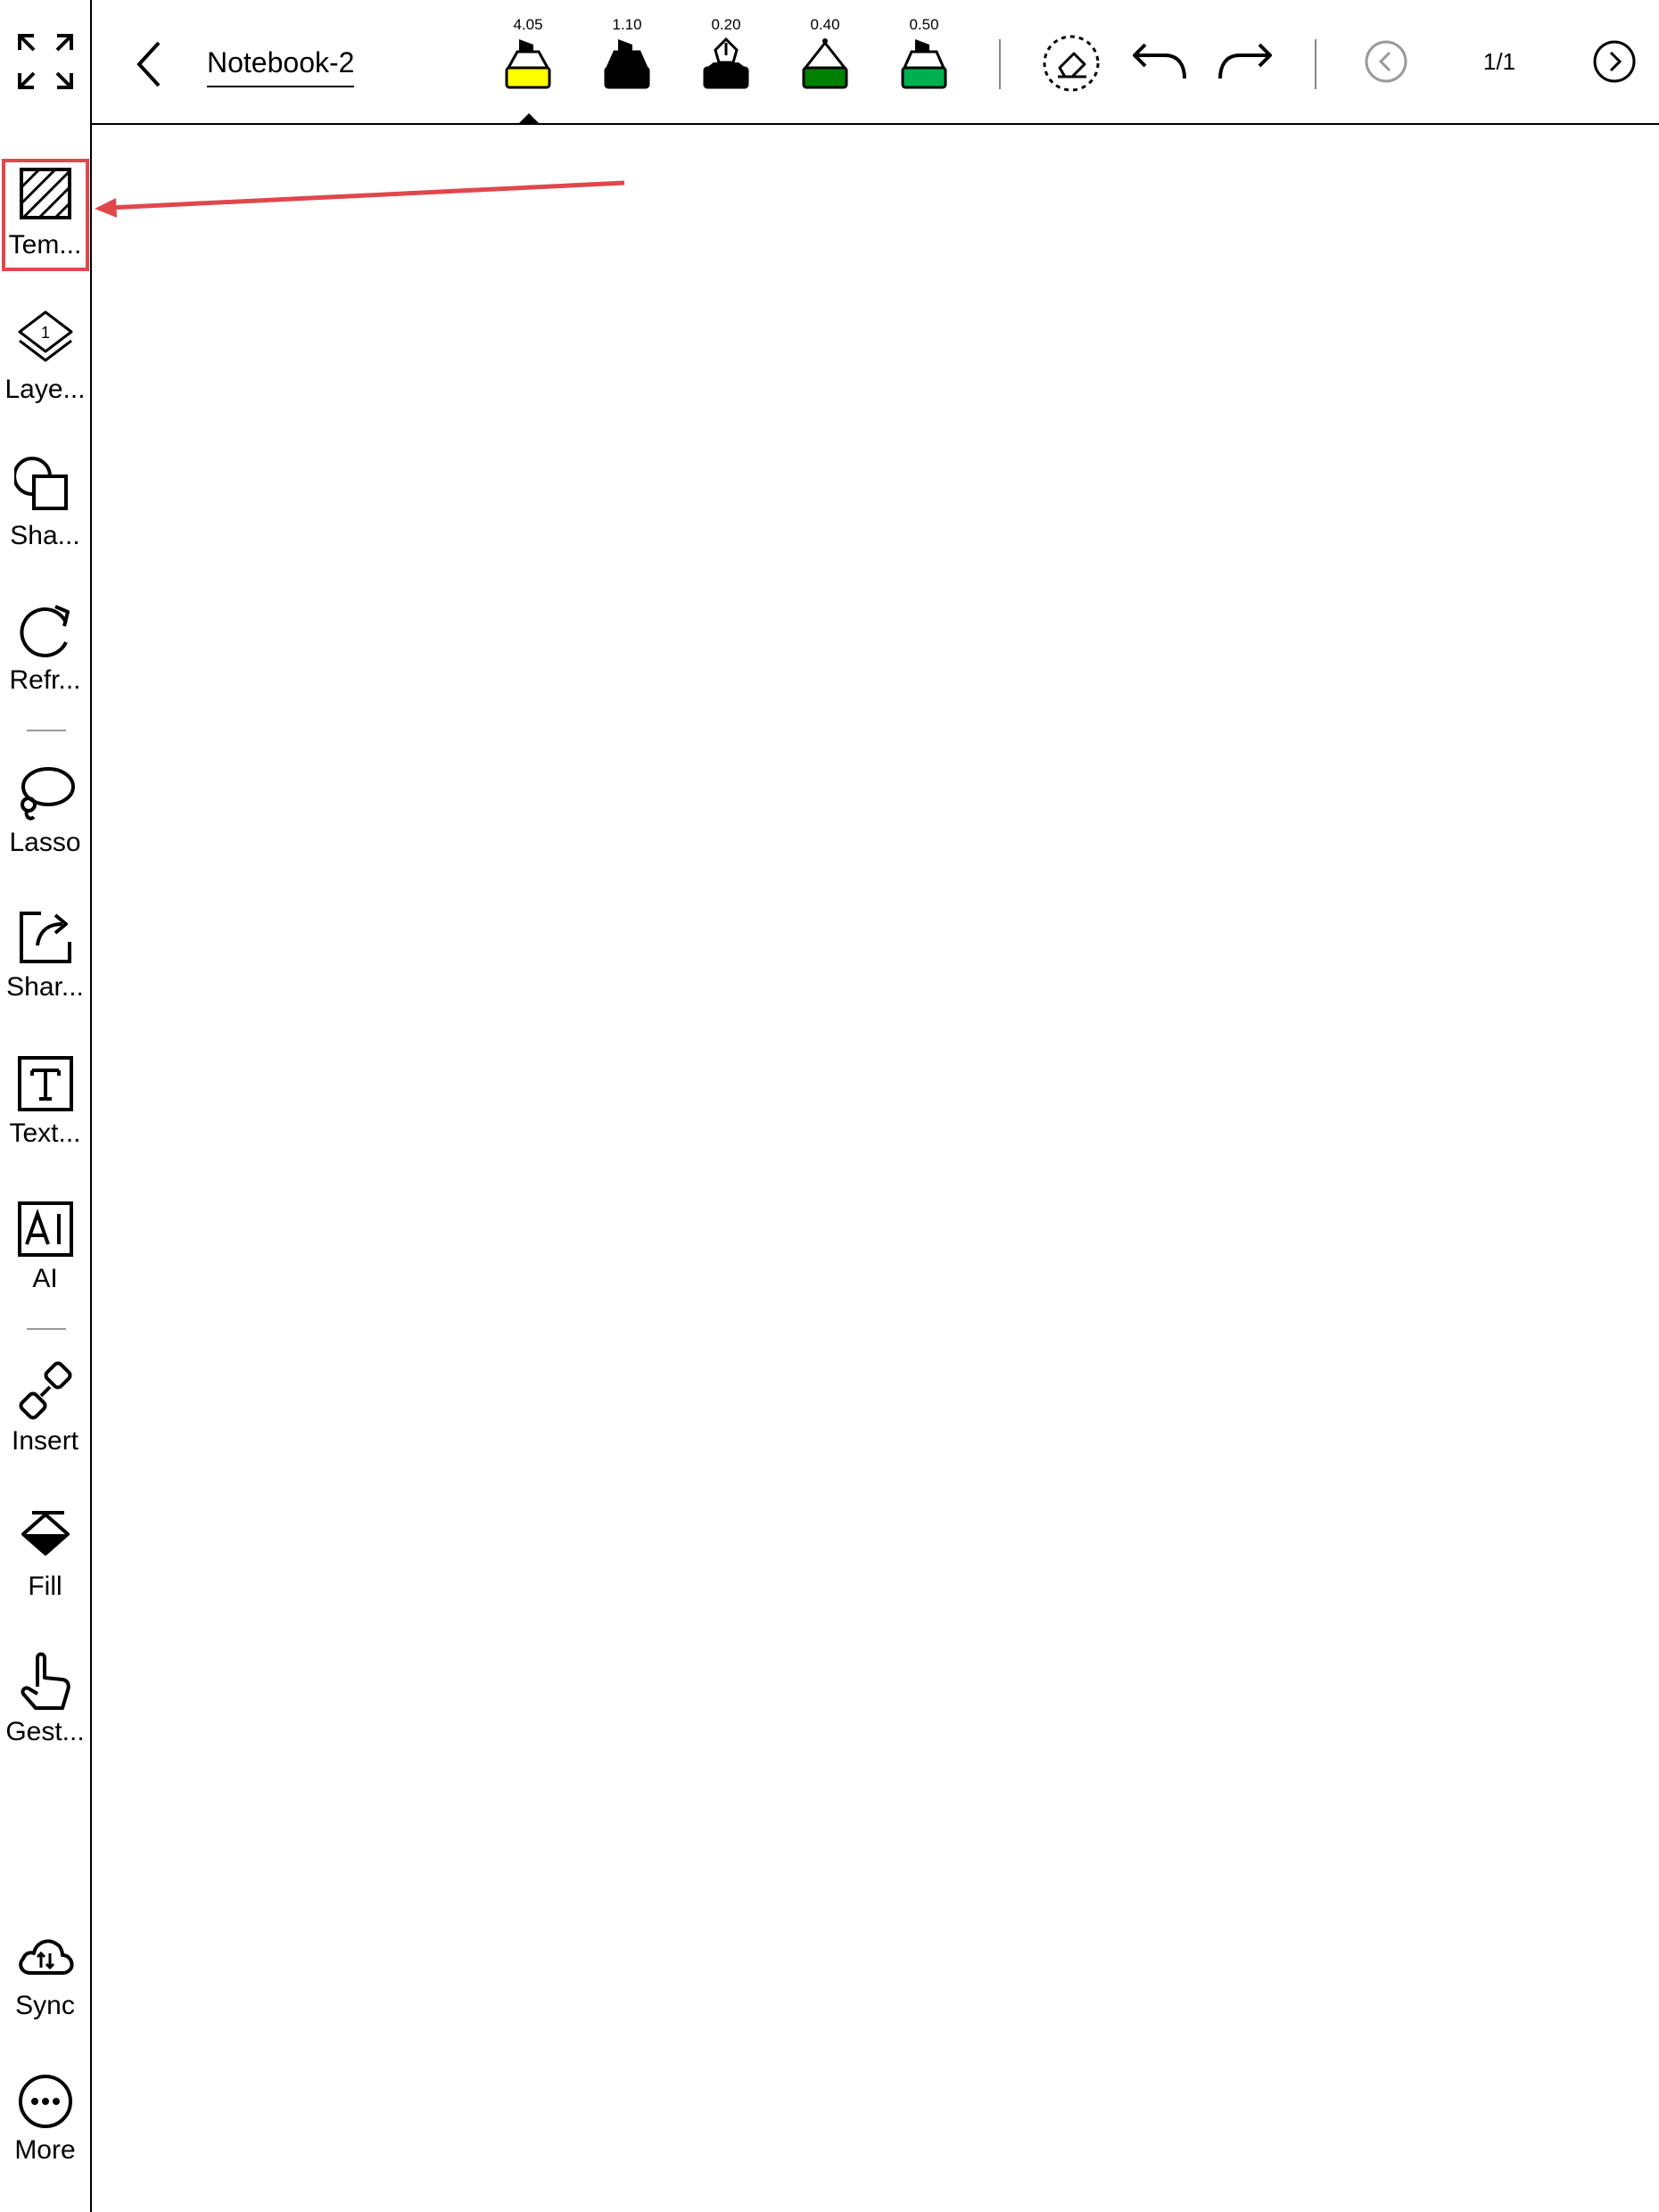 This screenshot has height=2212, width=1659. I want to click on pen-size-label: 0.50, so click(924, 25).